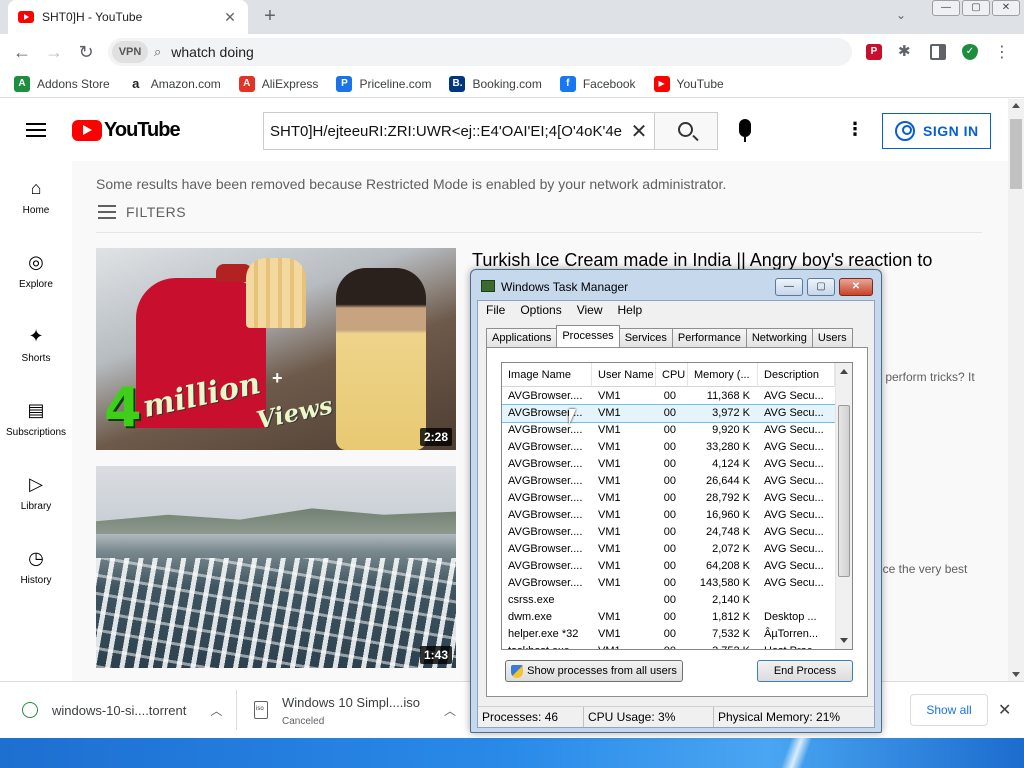  Describe the element at coordinates (594, 671) in the screenshot. I see `show-all-processes-button: Show processes from all users` at that location.